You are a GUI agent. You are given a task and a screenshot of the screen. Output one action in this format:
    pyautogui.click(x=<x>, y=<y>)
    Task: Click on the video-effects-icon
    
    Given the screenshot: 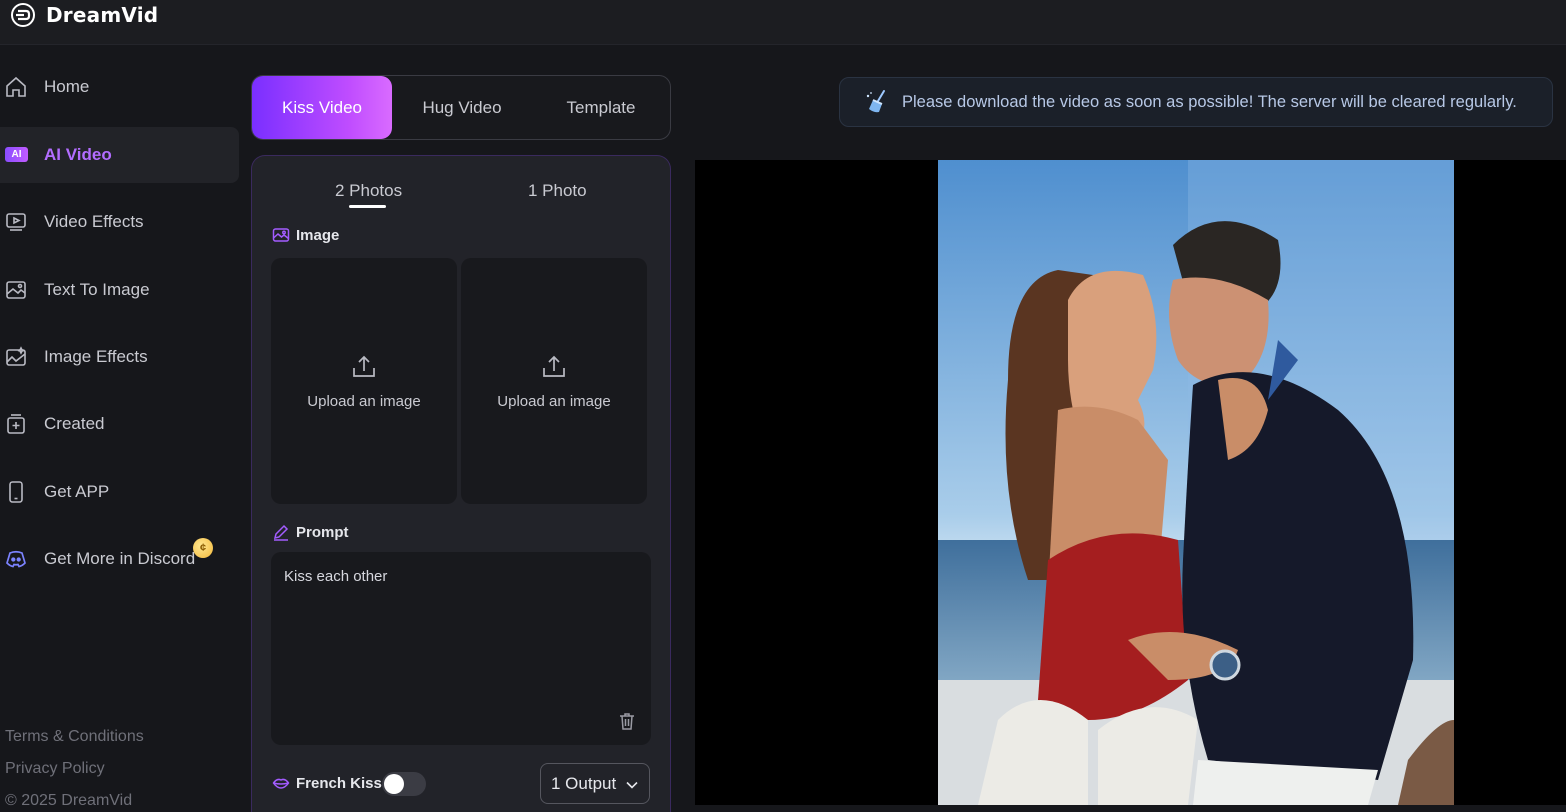 What is the action you would take?
    pyautogui.click(x=16, y=222)
    